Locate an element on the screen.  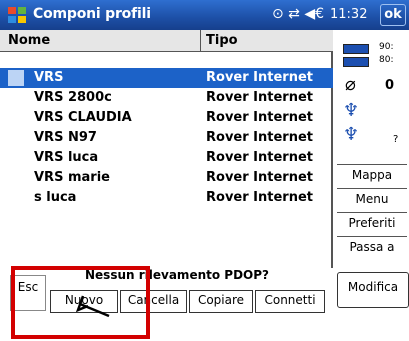
list-row: VRS 2800c Rover Internet is located at coordinates (166, 98).